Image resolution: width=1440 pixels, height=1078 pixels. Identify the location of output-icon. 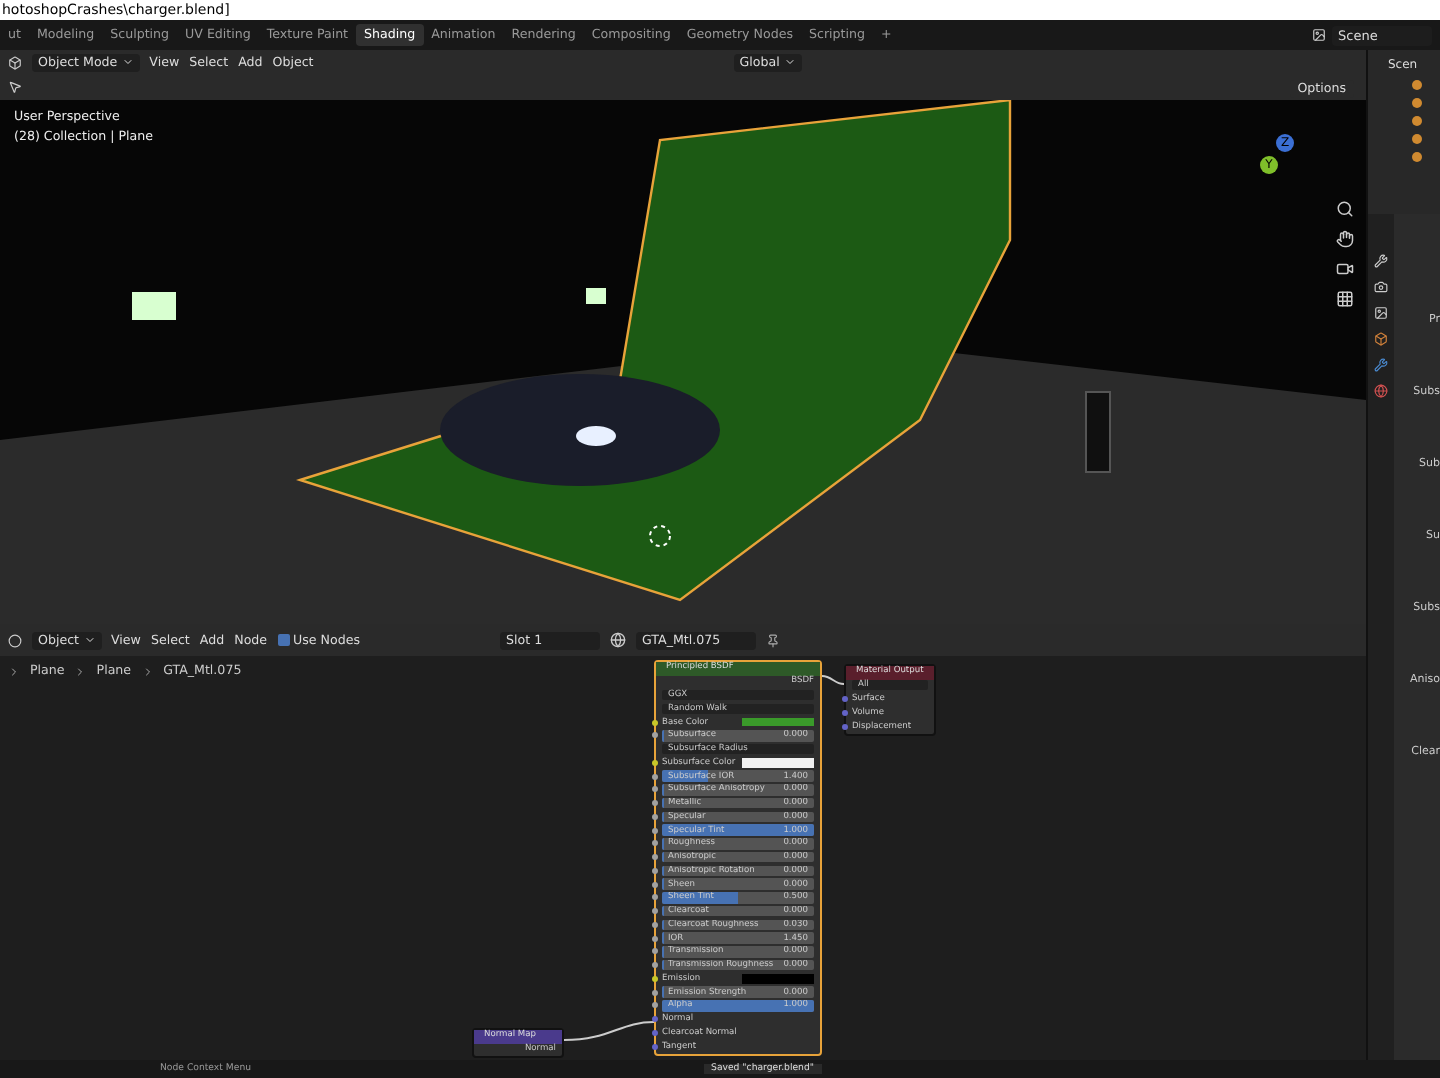
(1381, 313).